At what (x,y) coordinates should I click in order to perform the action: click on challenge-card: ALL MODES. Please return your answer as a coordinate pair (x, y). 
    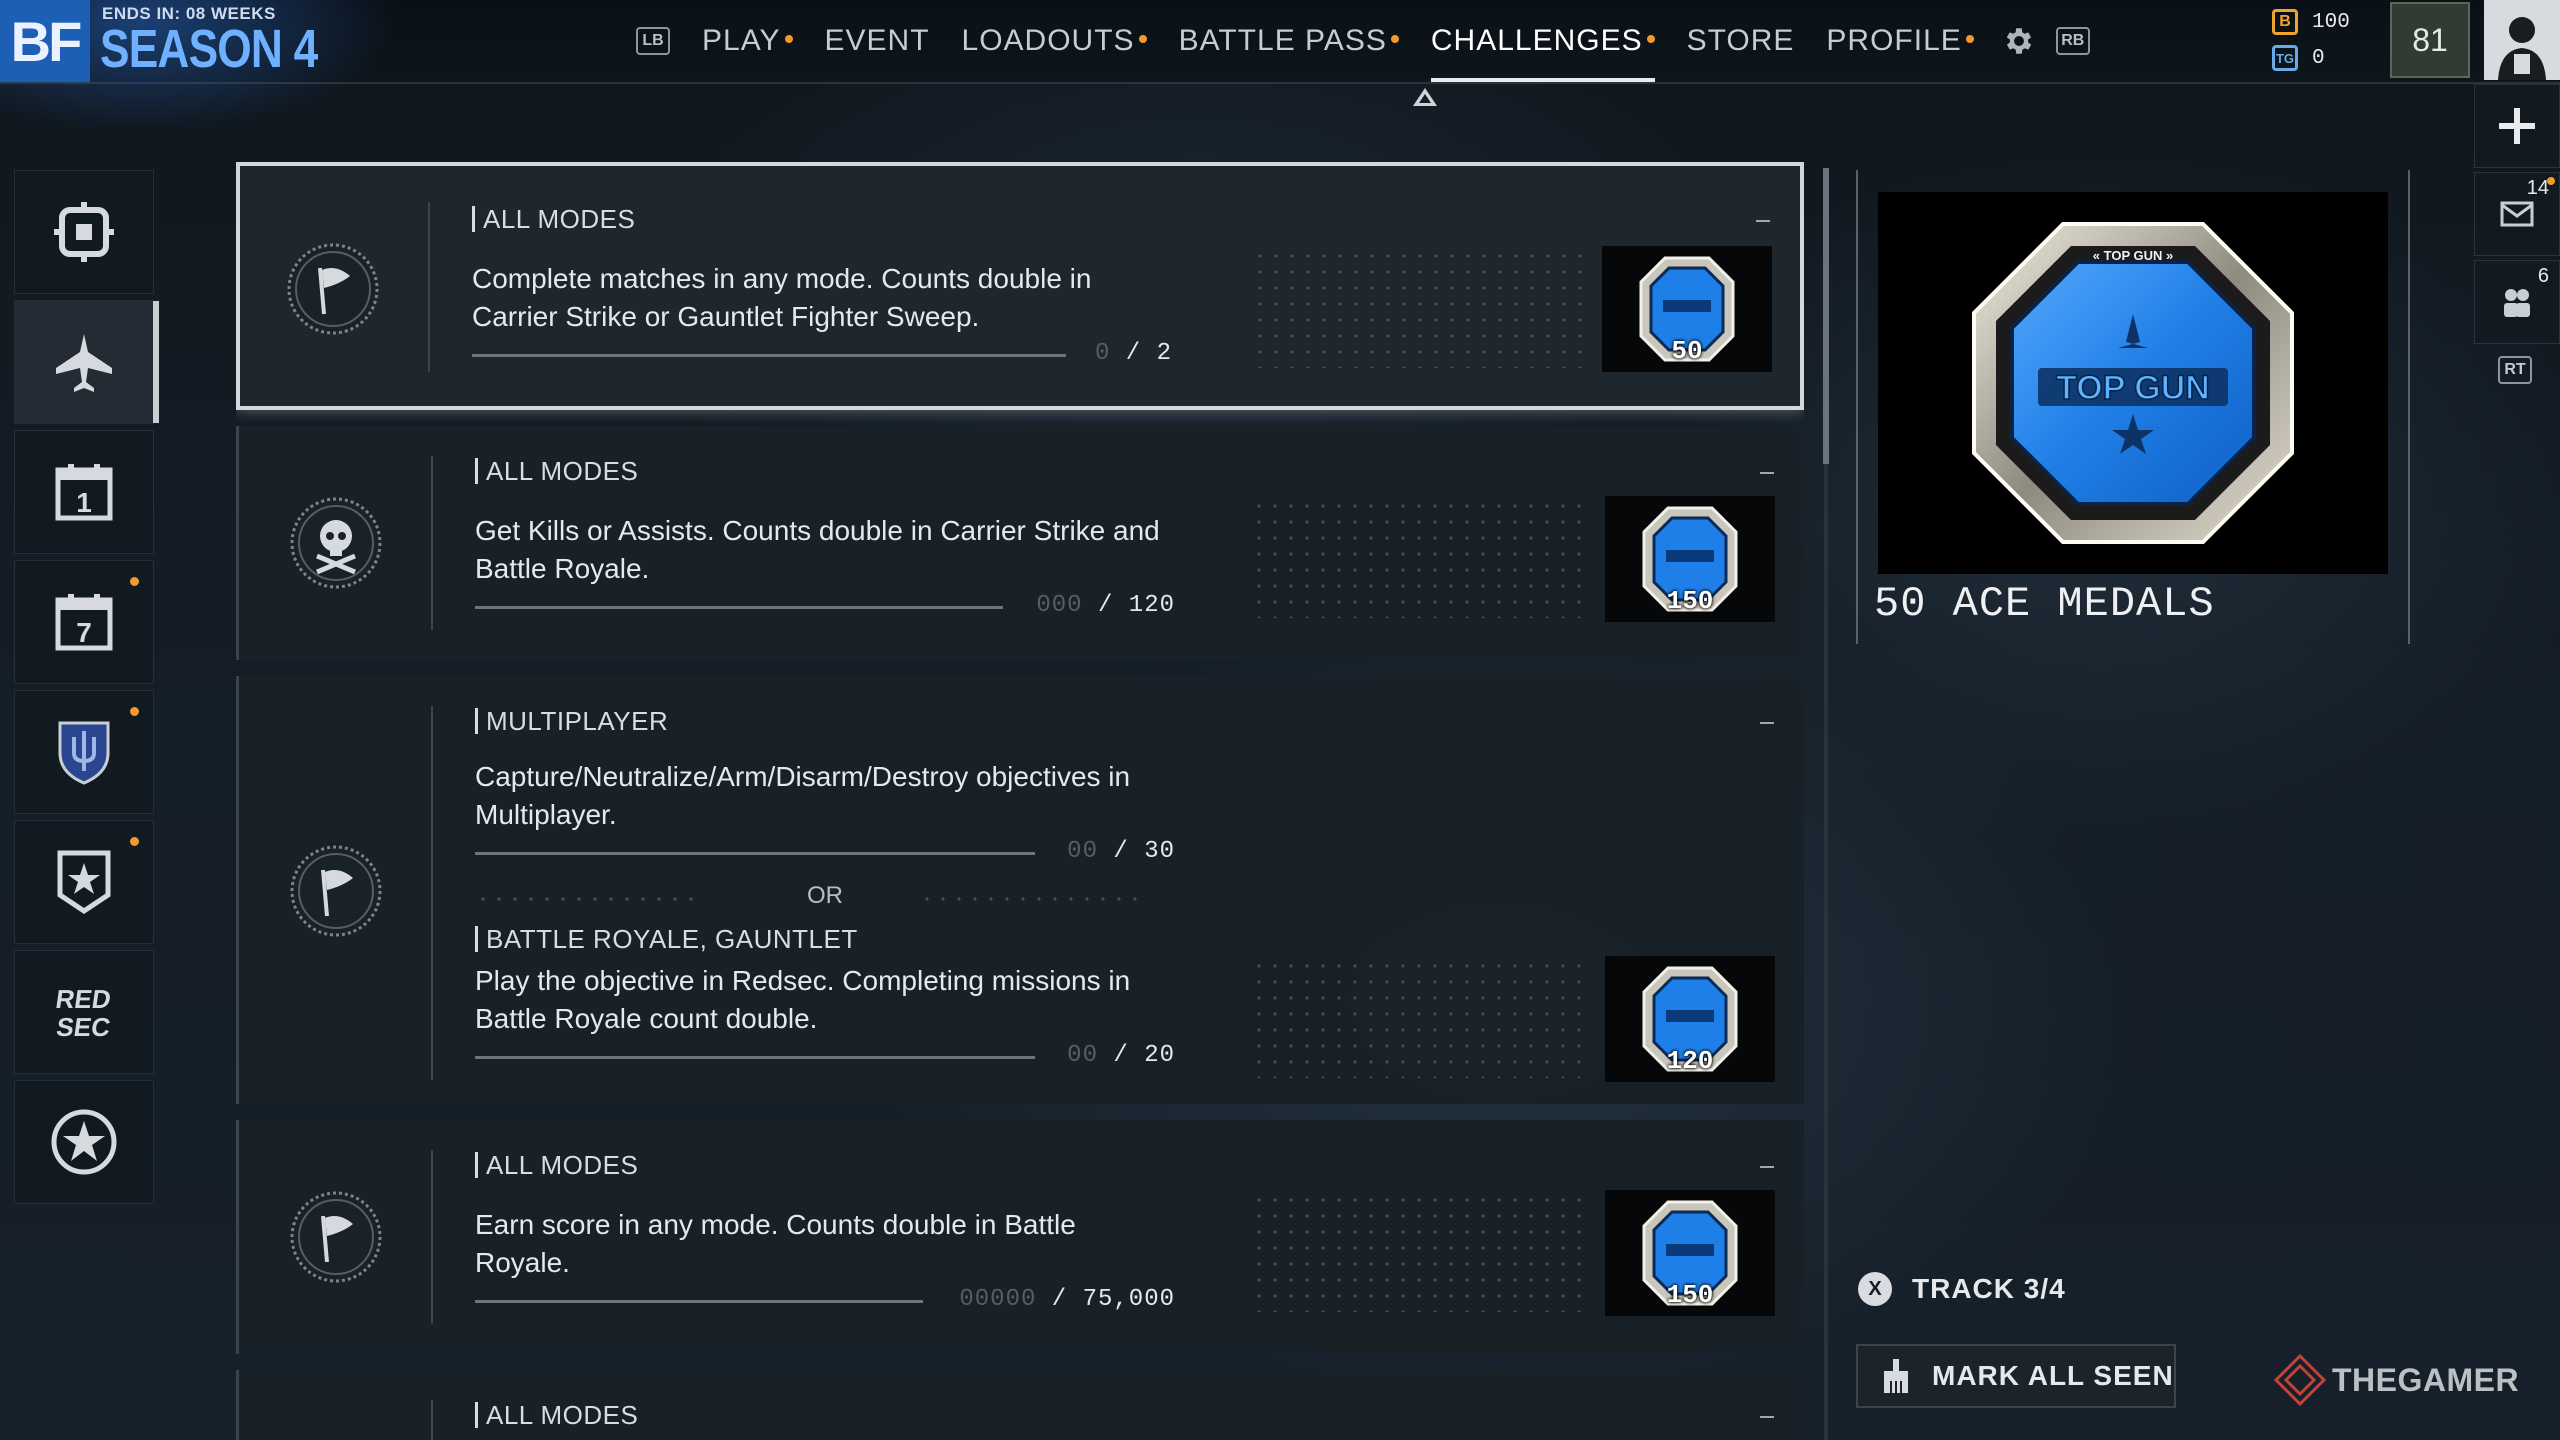
    Looking at the image, I should click on (1020, 1405).